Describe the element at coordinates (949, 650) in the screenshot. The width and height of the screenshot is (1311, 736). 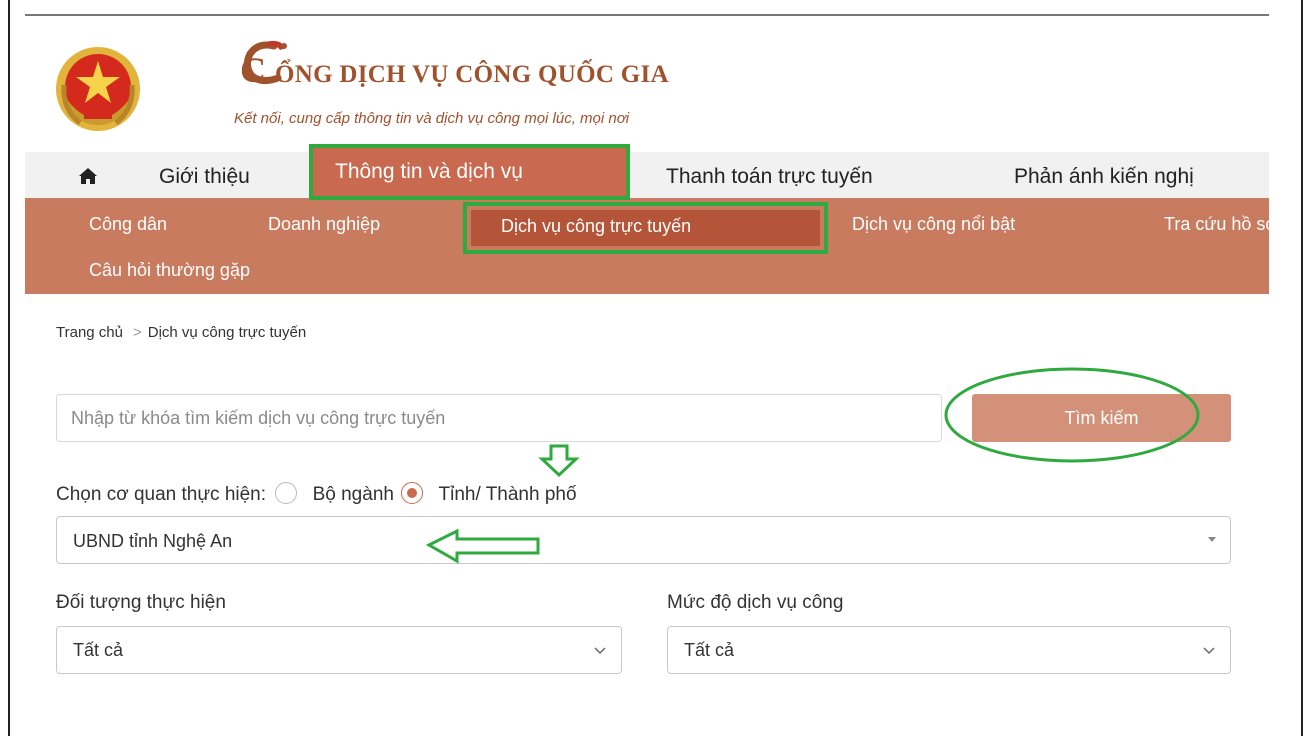
I see `level-filter-select: Tất cả` at that location.